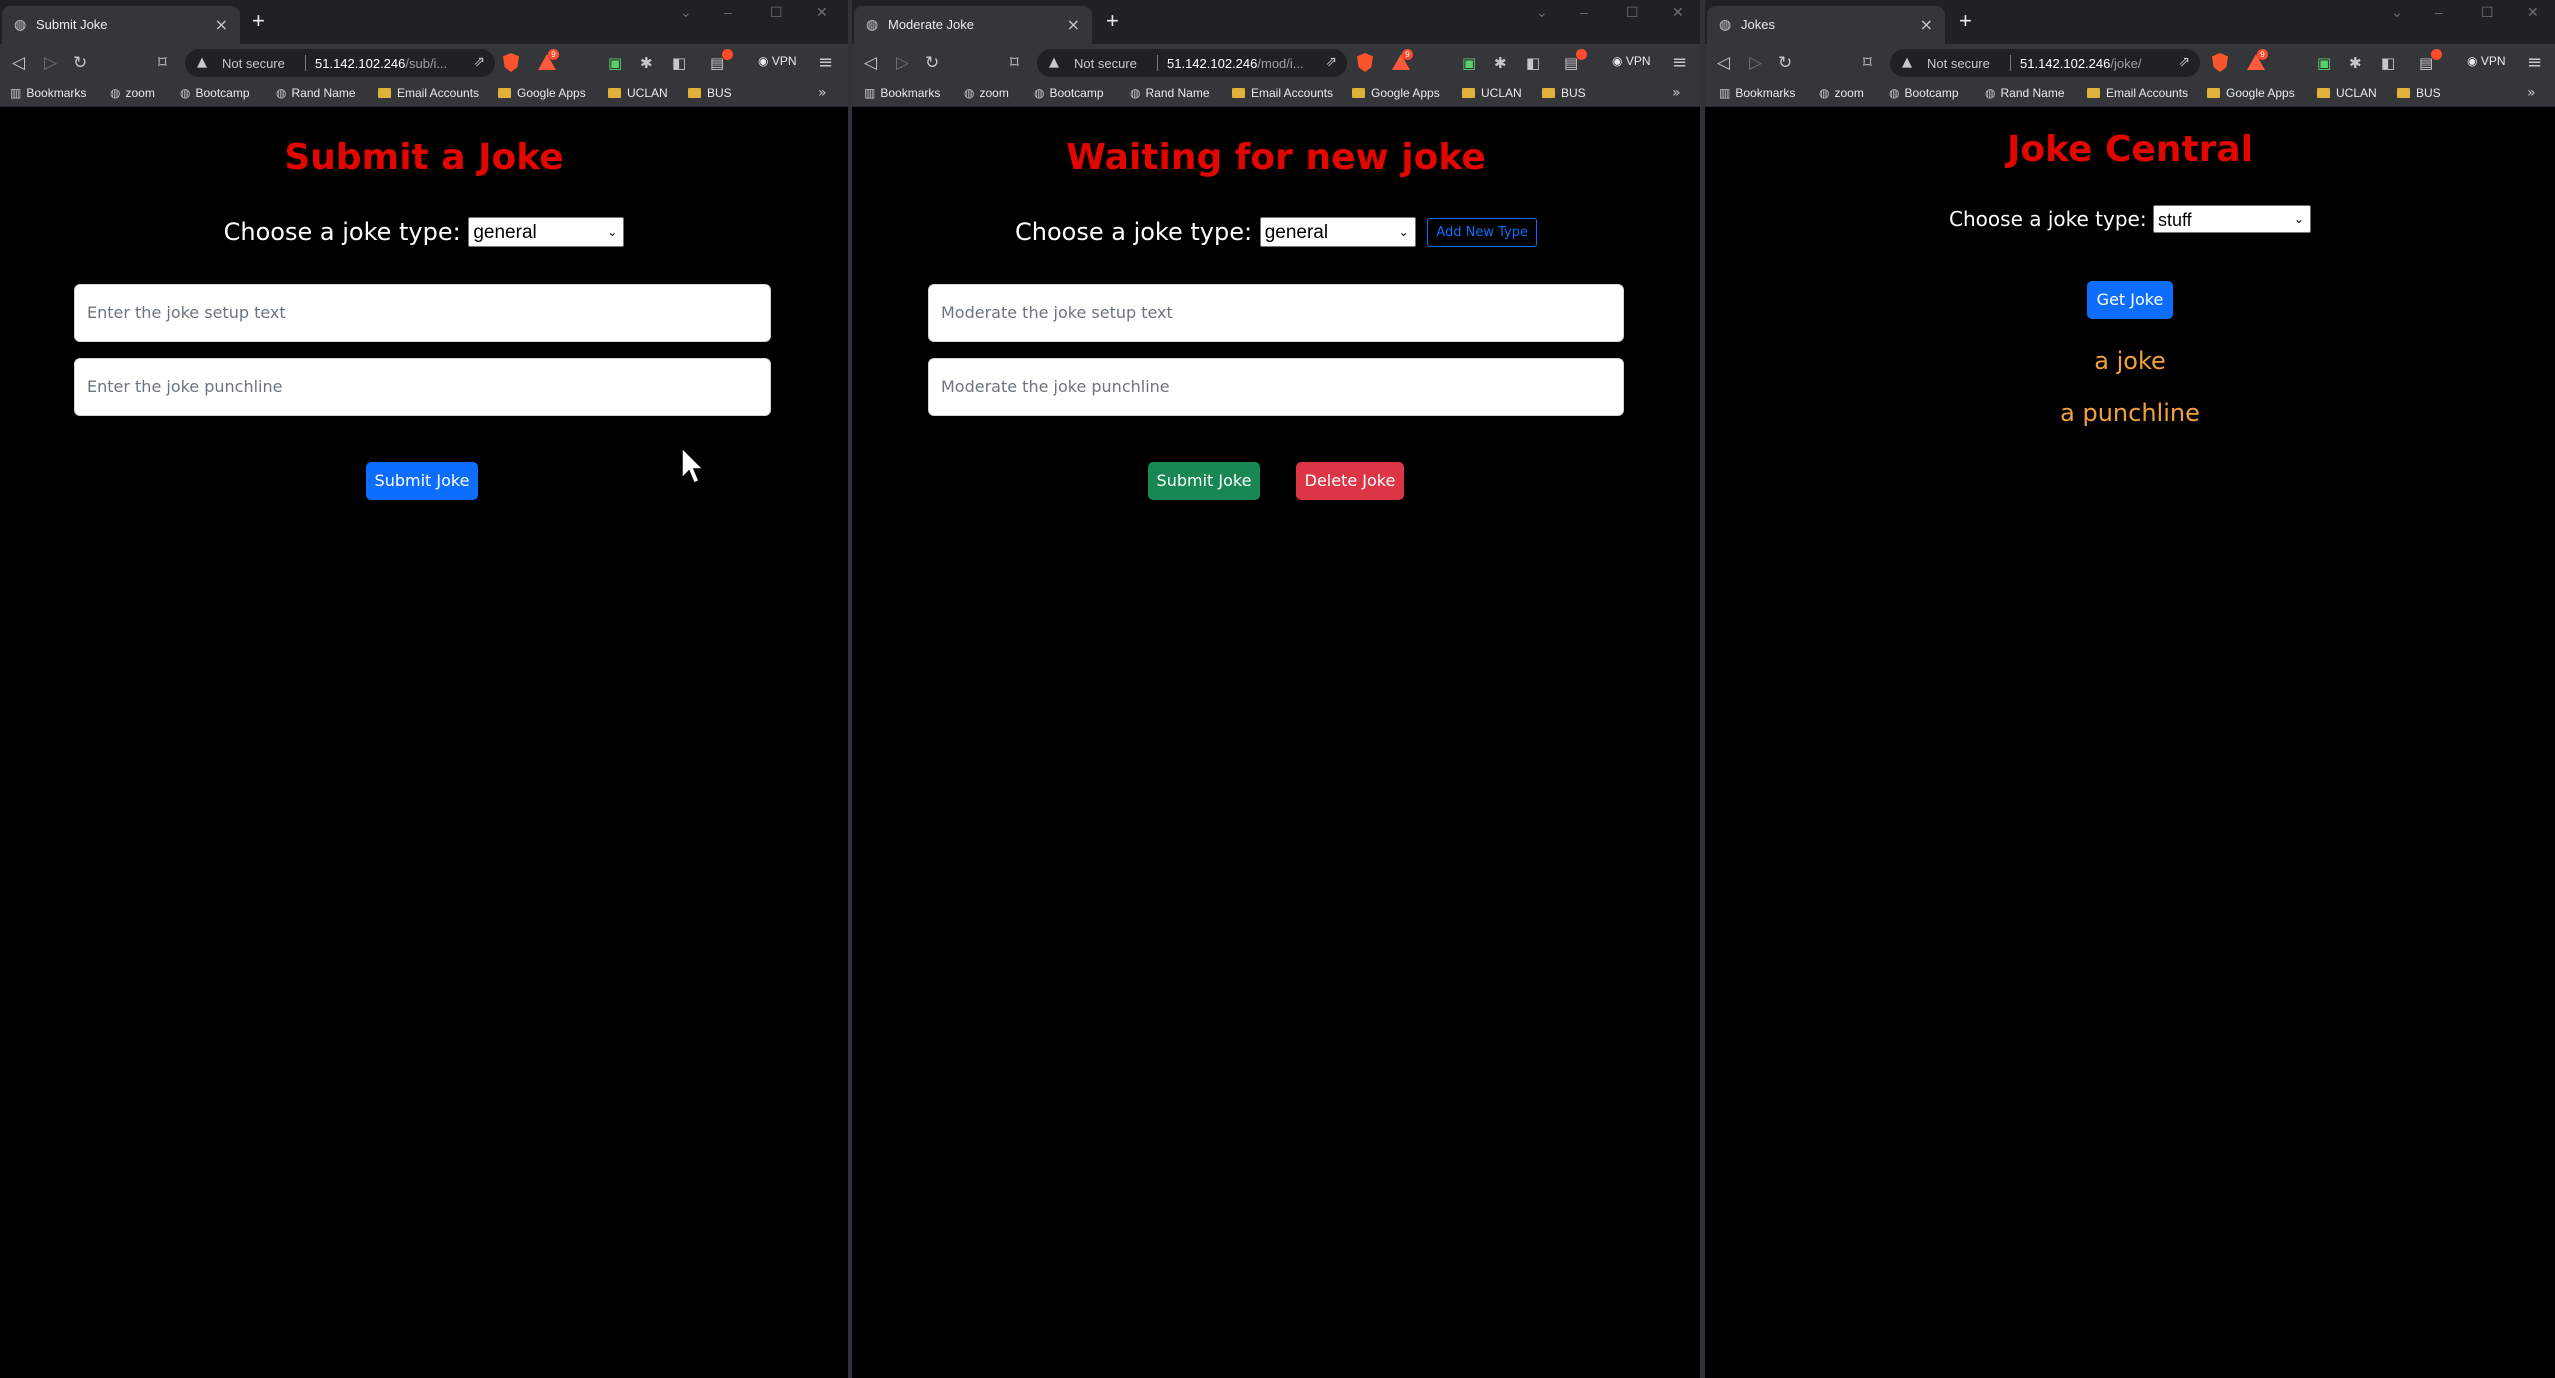 This screenshot has height=1378, width=2555. I want to click on joke-type-select: stuff ⌄, so click(2231, 219).